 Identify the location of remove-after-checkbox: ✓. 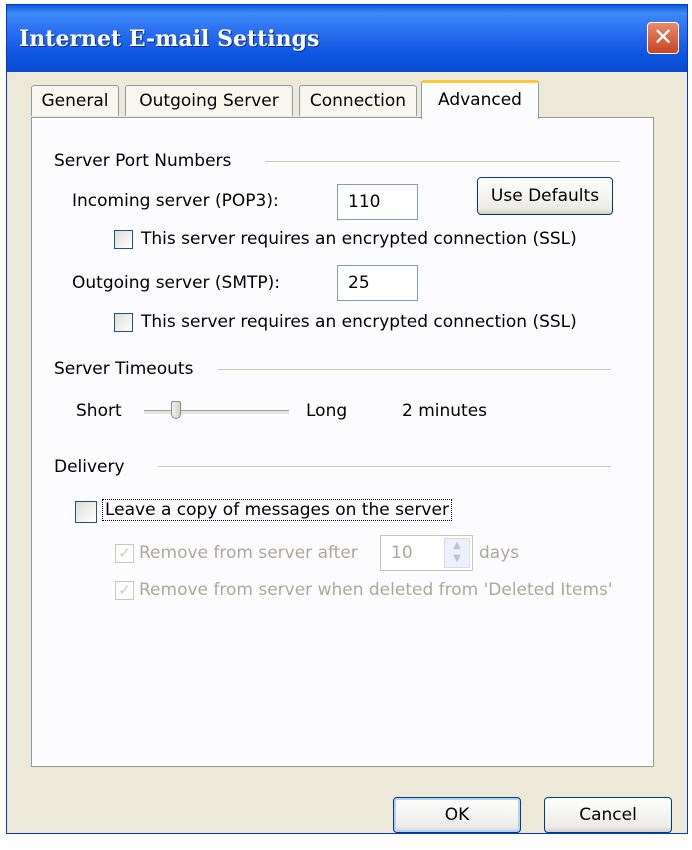
(124, 553).